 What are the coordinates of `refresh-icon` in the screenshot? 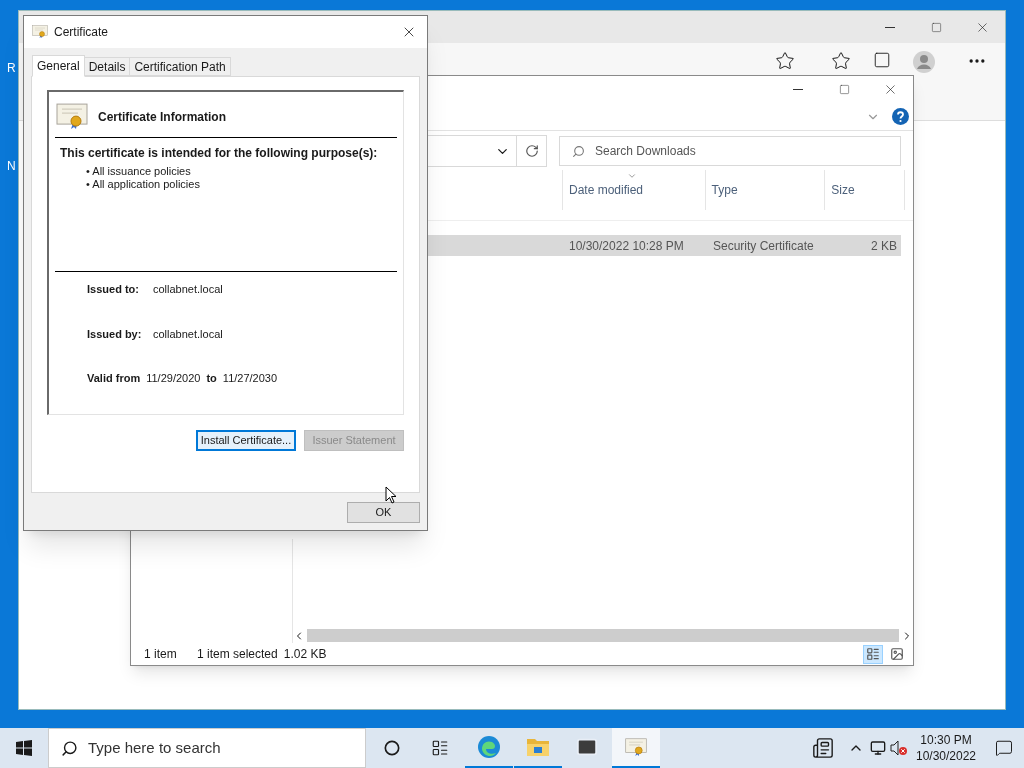 It's located at (531, 151).